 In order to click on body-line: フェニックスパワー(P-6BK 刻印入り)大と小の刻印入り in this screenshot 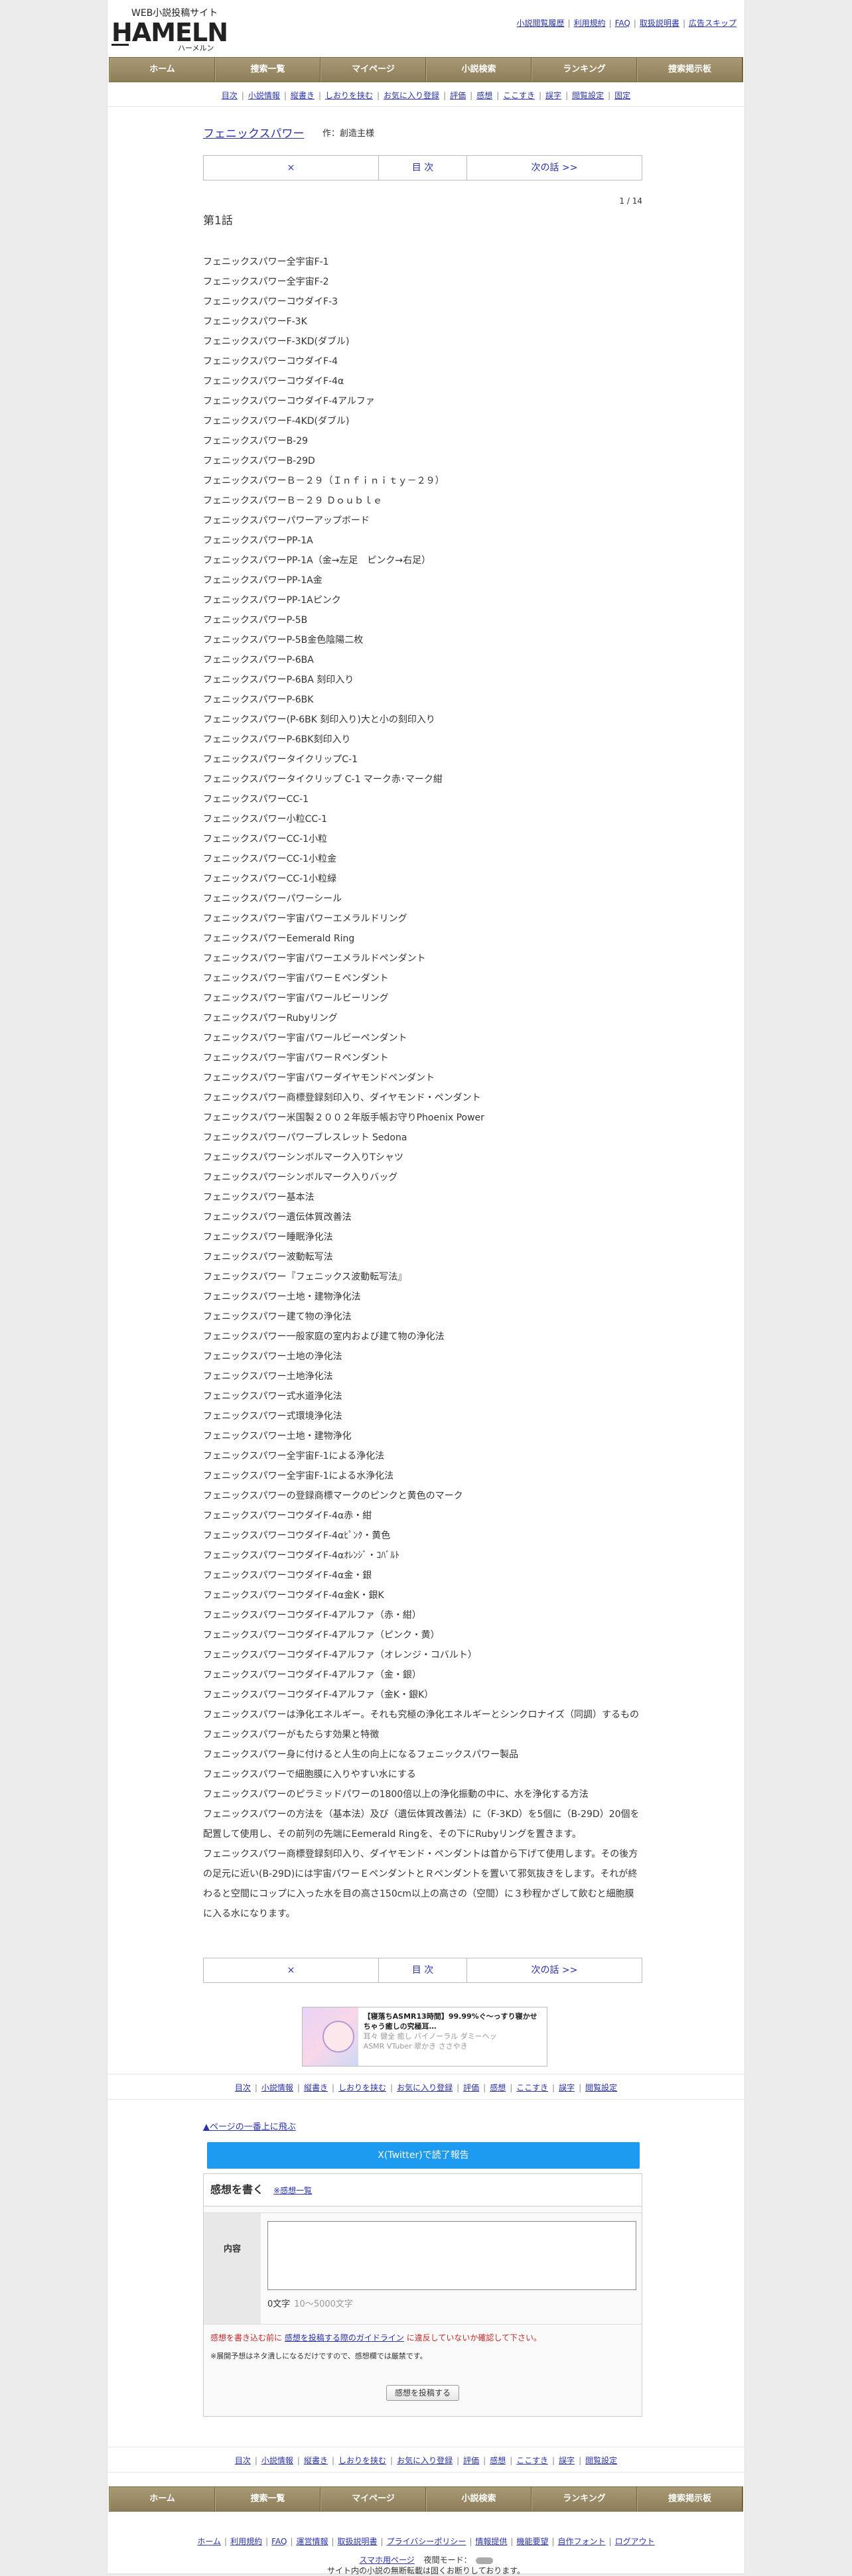, I will do `click(319, 719)`.